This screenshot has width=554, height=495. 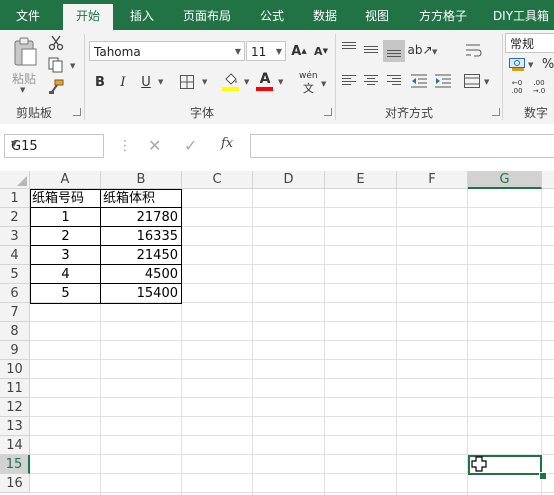 What do you see at coordinates (15, 312) in the screenshot?
I see `row-header-7: 7` at bounding box center [15, 312].